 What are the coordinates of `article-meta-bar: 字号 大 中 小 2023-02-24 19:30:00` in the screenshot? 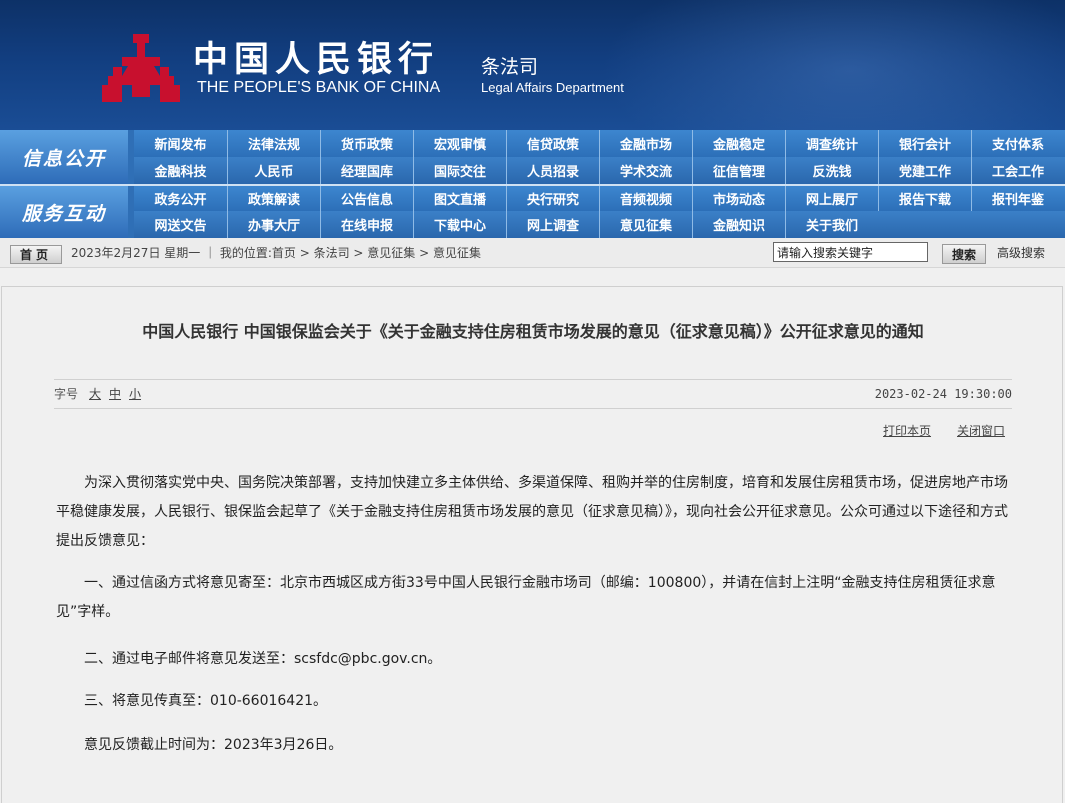 It's located at (533, 394).